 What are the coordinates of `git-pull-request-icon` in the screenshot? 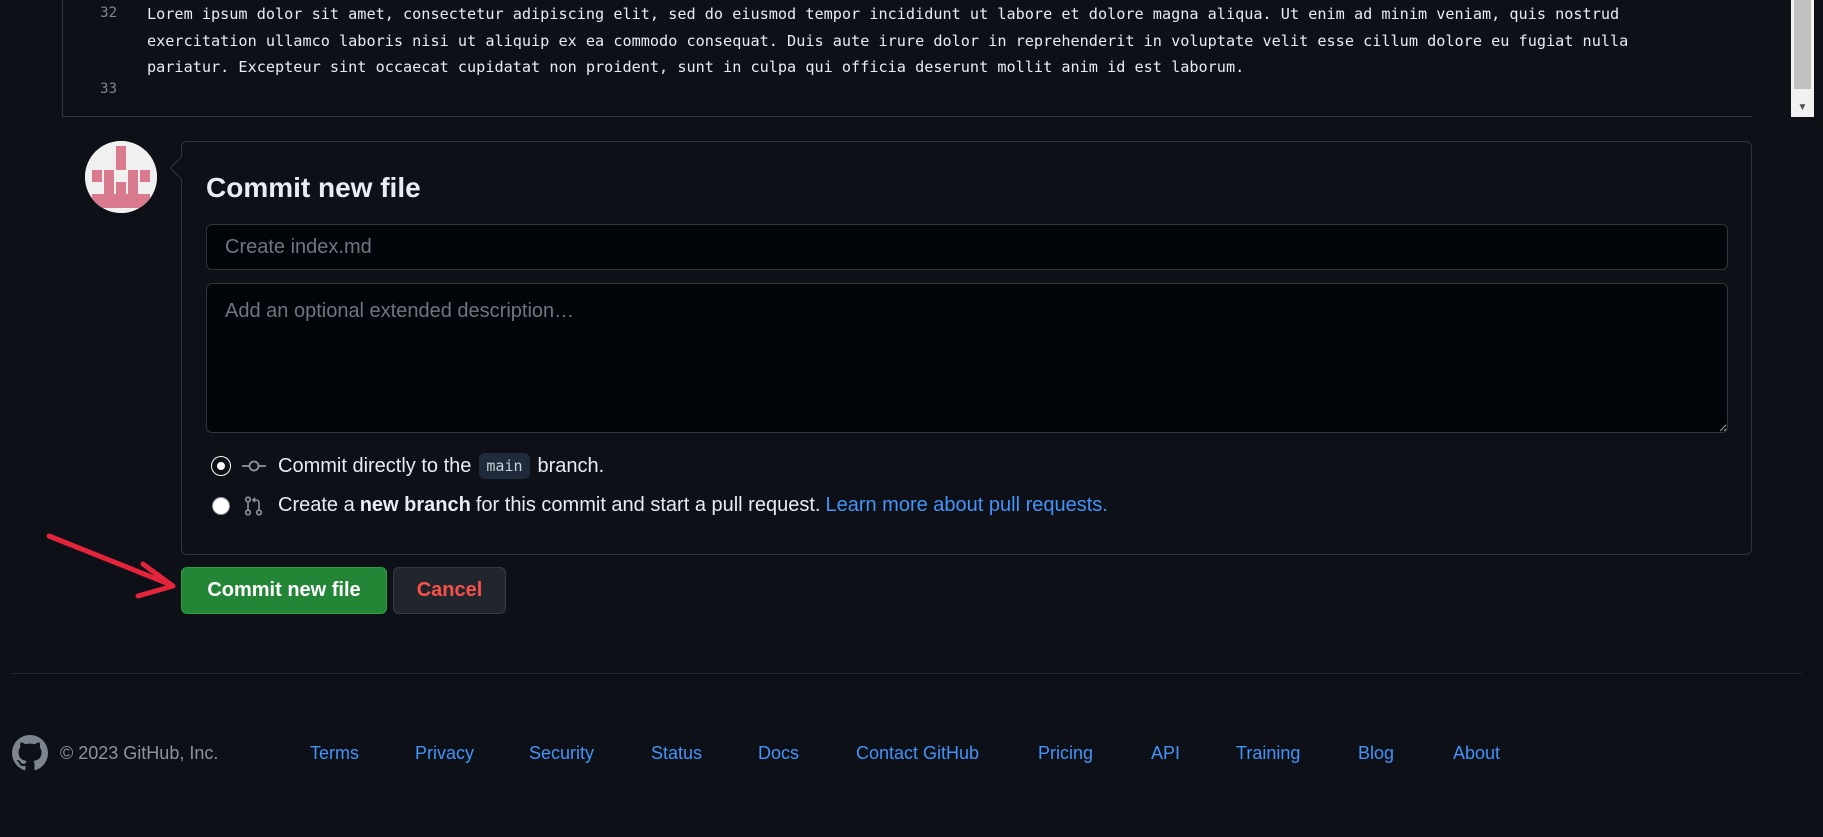 It's located at (254, 505).